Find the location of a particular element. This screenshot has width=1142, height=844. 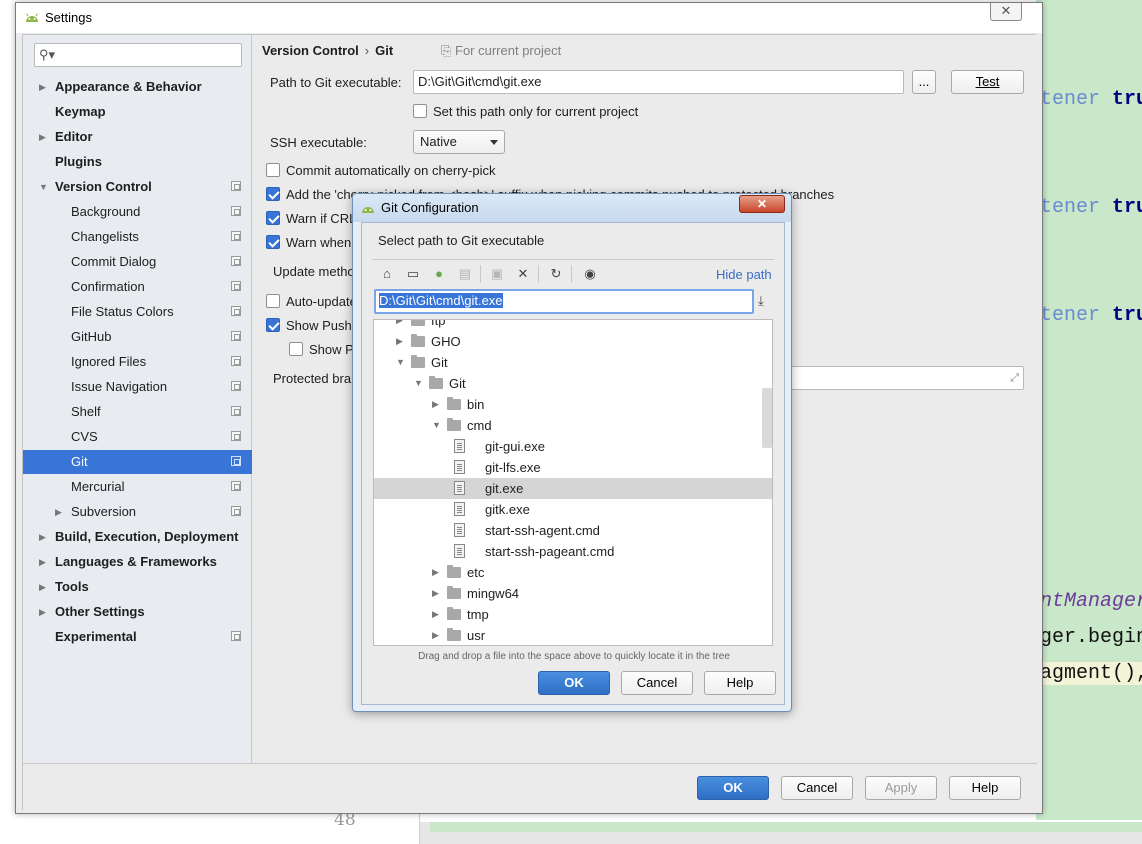

refresh-icon: ↻ is located at coordinates (556, 274).